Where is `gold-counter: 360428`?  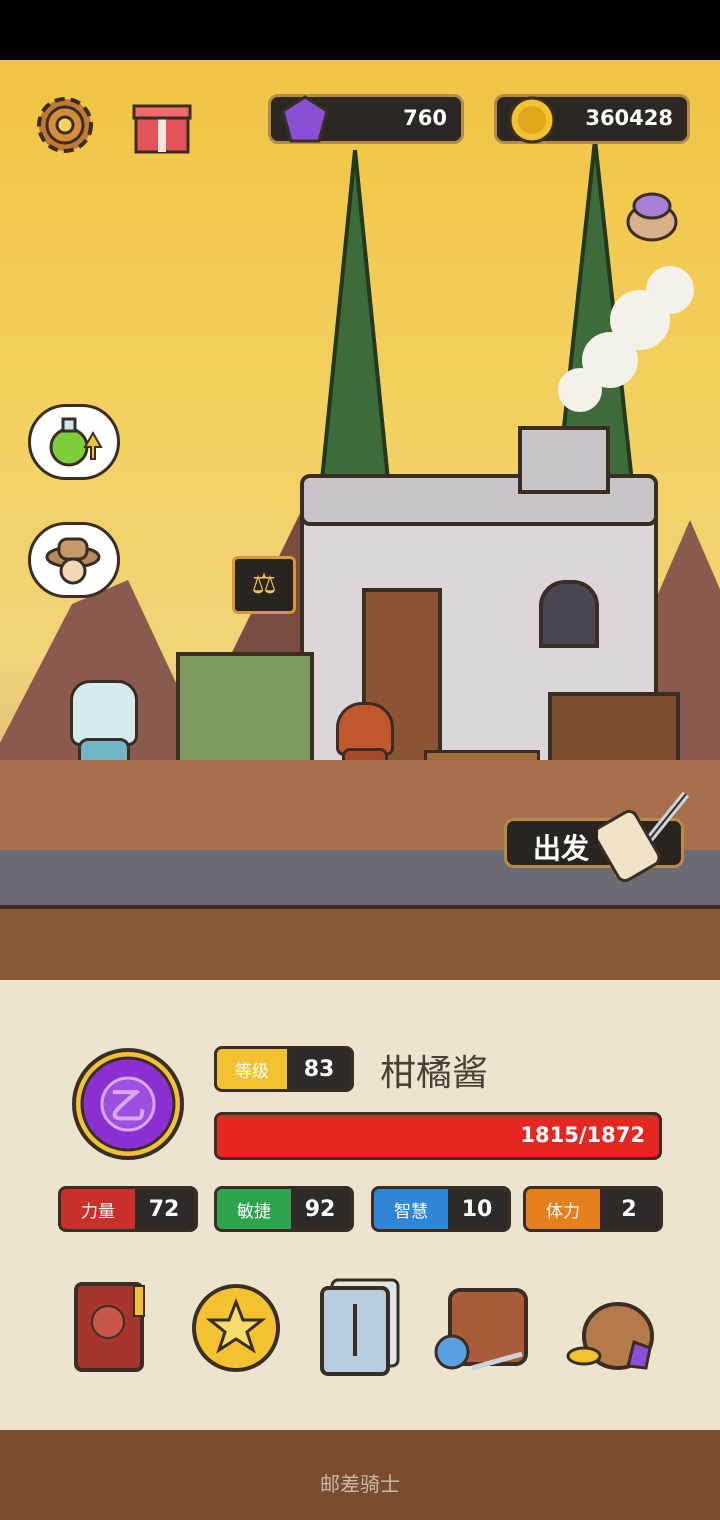
gold-counter: 360428 is located at coordinates (592, 119).